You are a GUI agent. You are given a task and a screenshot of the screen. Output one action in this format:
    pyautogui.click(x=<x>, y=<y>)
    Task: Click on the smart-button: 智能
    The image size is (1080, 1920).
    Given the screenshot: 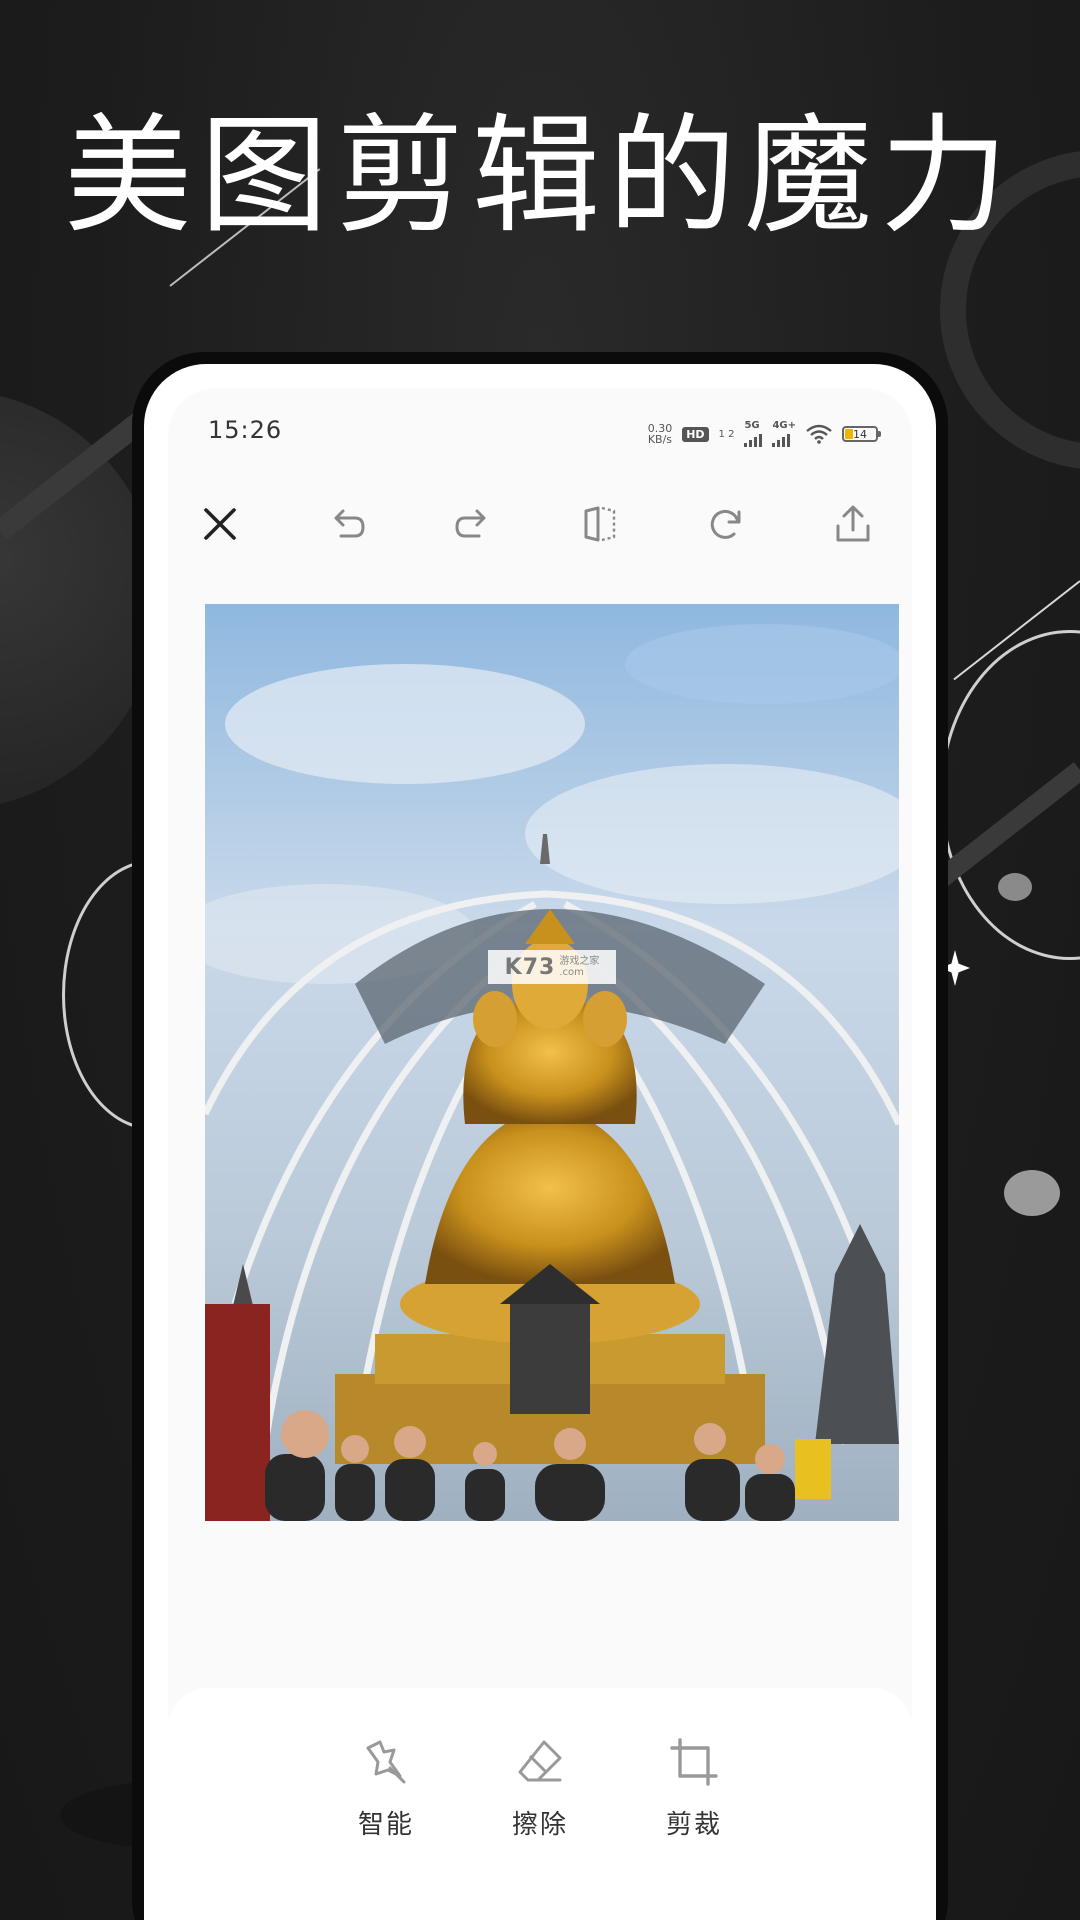 What is the action you would take?
    pyautogui.click(x=386, y=1788)
    